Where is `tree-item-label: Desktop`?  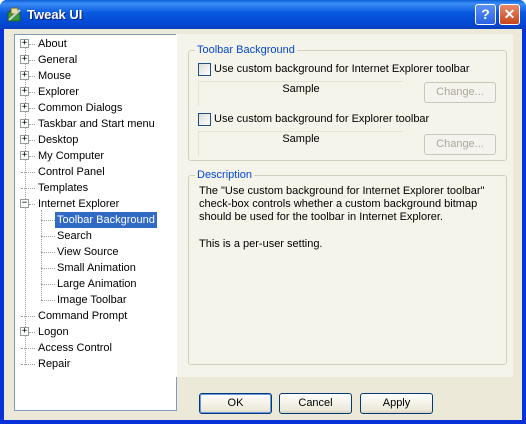 tree-item-label: Desktop is located at coordinates (58, 140).